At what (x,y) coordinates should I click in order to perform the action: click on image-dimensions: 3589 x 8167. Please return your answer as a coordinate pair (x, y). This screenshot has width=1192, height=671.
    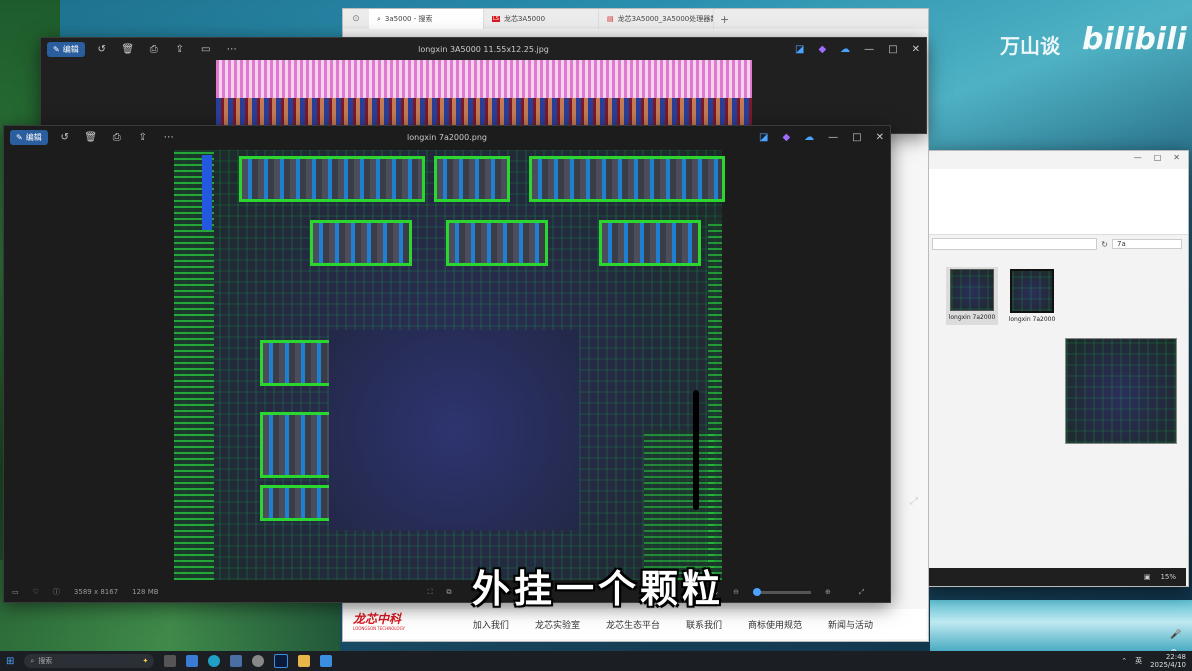
    Looking at the image, I should click on (96, 592).